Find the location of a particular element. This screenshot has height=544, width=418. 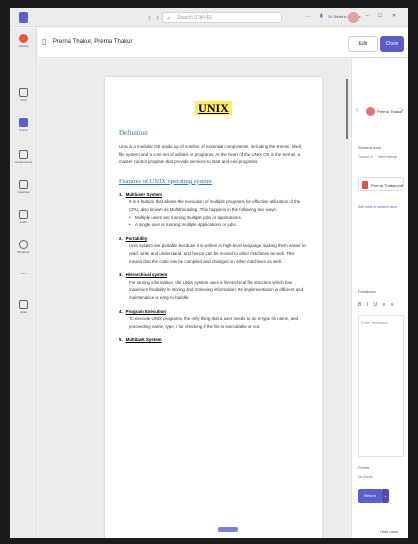

feature-title: Multitask System is located at coordinates (143, 340).